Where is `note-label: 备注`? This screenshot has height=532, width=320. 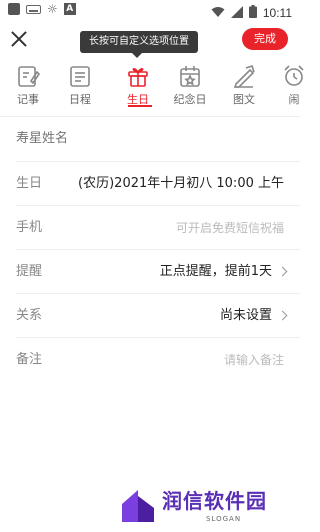 note-label: 备注 is located at coordinates (29, 359).